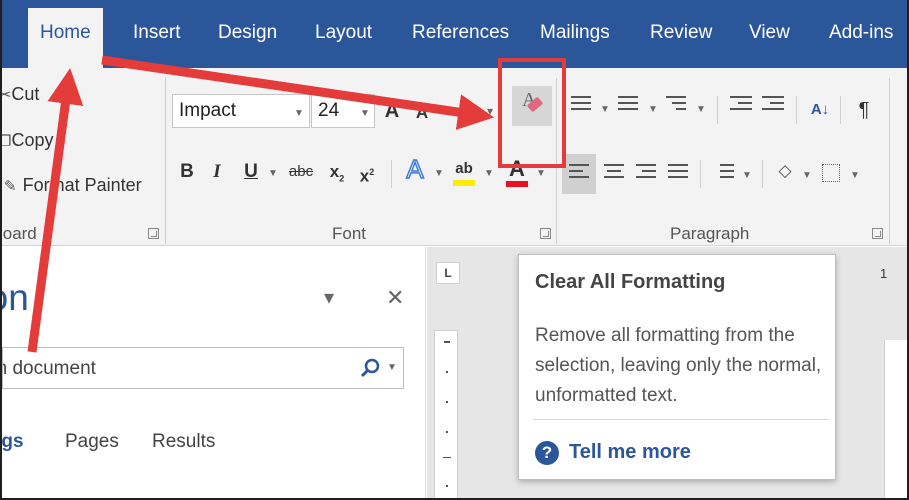  What do you see at coordinates (630, 452) in the screenshot?
I see `tell-me-more-link: Tell me more` at bounding box center [630, 452].